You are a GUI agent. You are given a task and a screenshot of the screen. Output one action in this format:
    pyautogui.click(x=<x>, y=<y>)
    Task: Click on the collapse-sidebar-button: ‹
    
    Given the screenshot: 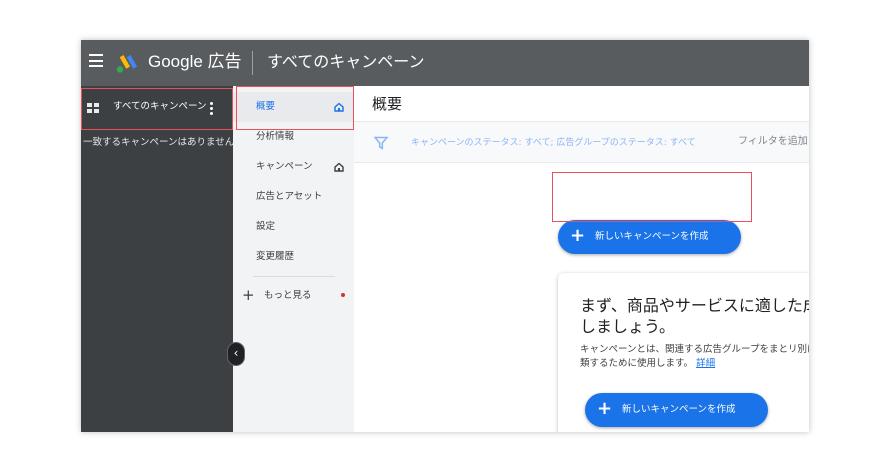 What is the action you would take?
    pyautogui.click(x=236, y=354)
    